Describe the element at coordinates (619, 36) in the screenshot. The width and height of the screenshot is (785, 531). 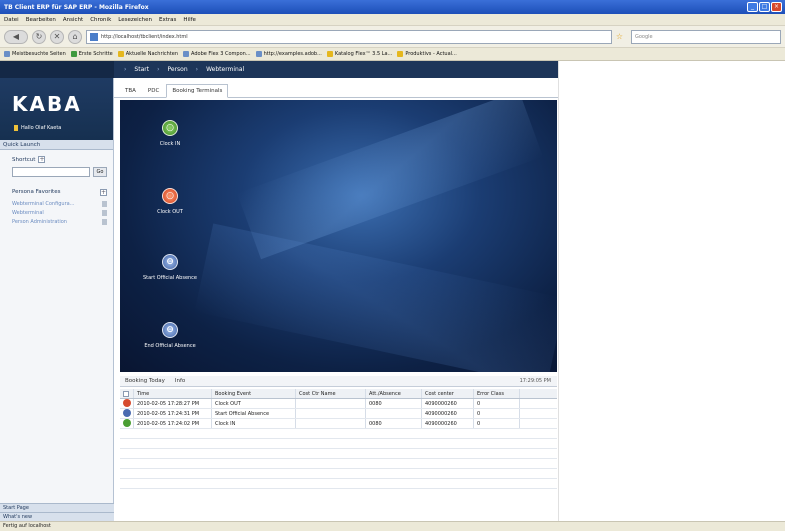
I see `bookmark-star-icon: ☆` at that location.